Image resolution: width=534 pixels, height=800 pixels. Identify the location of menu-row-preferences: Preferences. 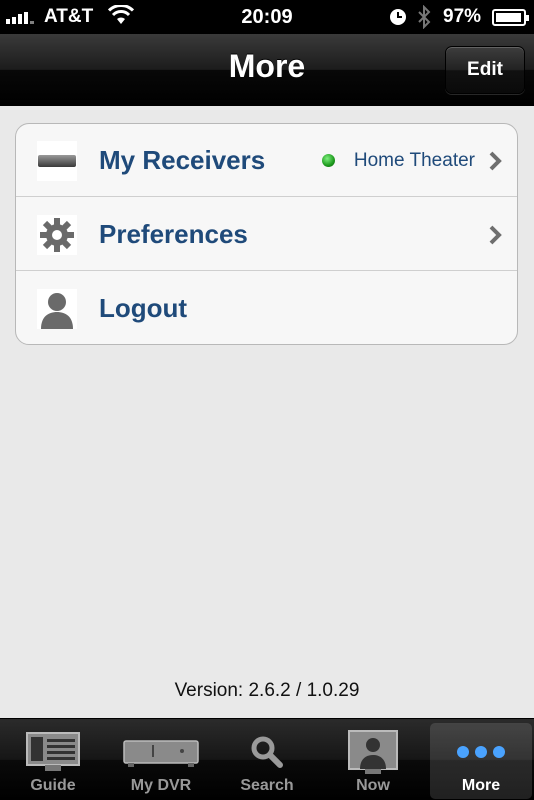
(266, 234).